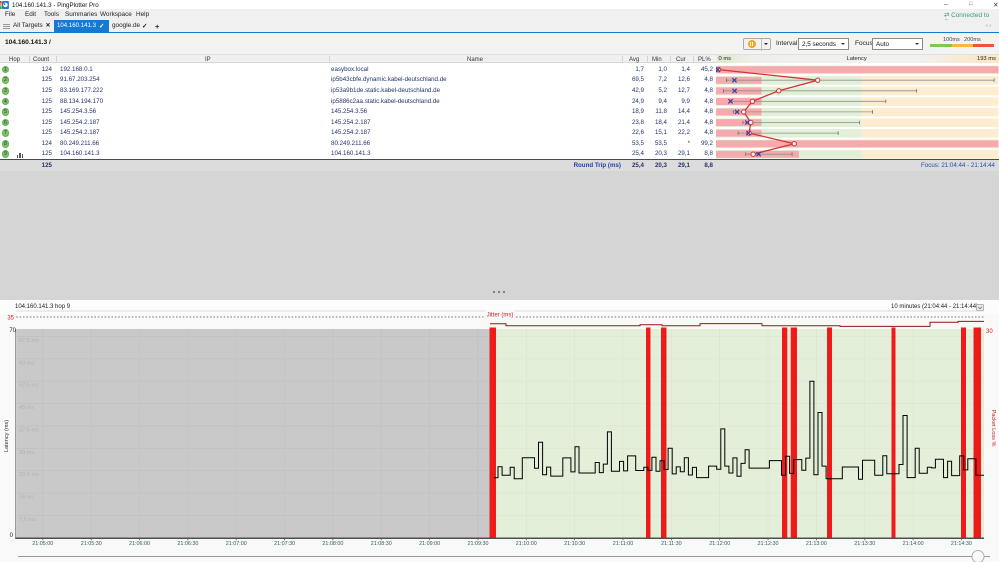 This screenshot has height=562, width=999. I want to click on svg-text: 21:10:30, so click(574, 544).